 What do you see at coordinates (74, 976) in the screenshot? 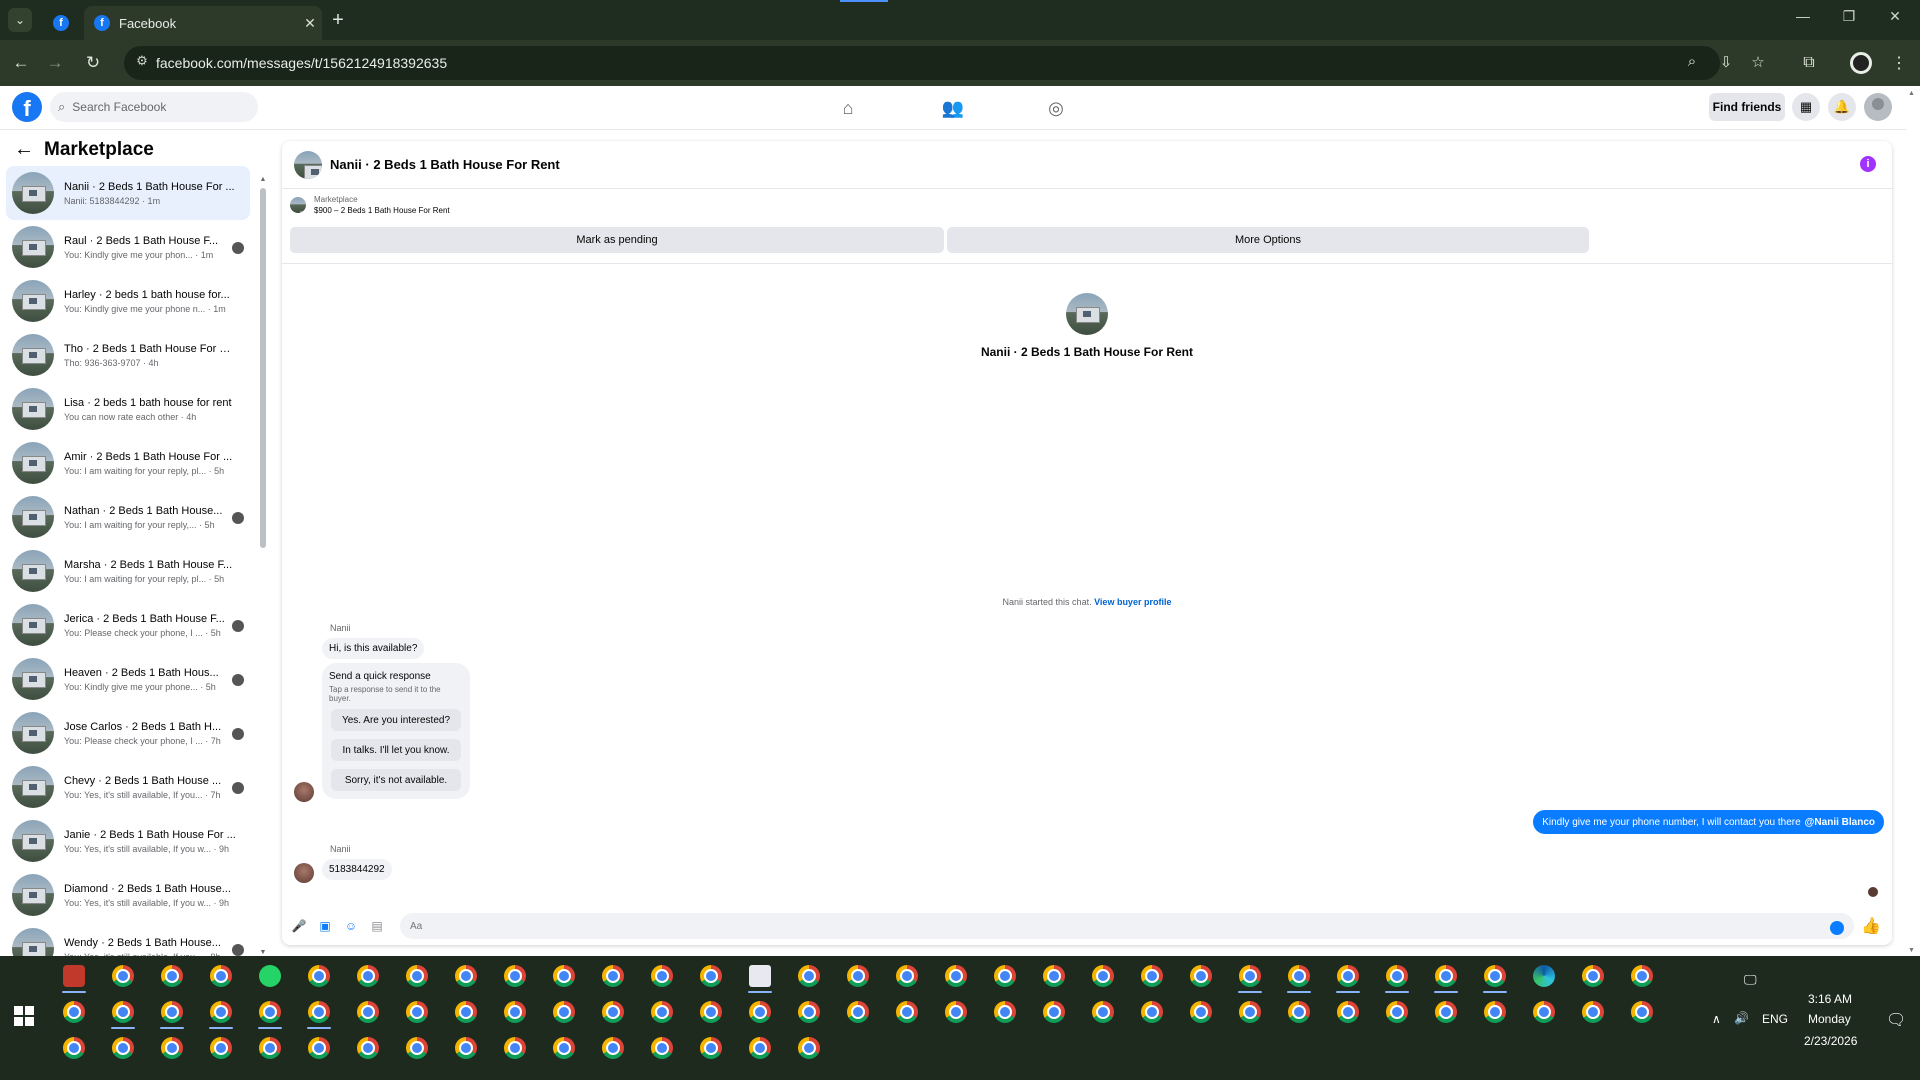
I see `app-icon` at bounding box center [74, 976].